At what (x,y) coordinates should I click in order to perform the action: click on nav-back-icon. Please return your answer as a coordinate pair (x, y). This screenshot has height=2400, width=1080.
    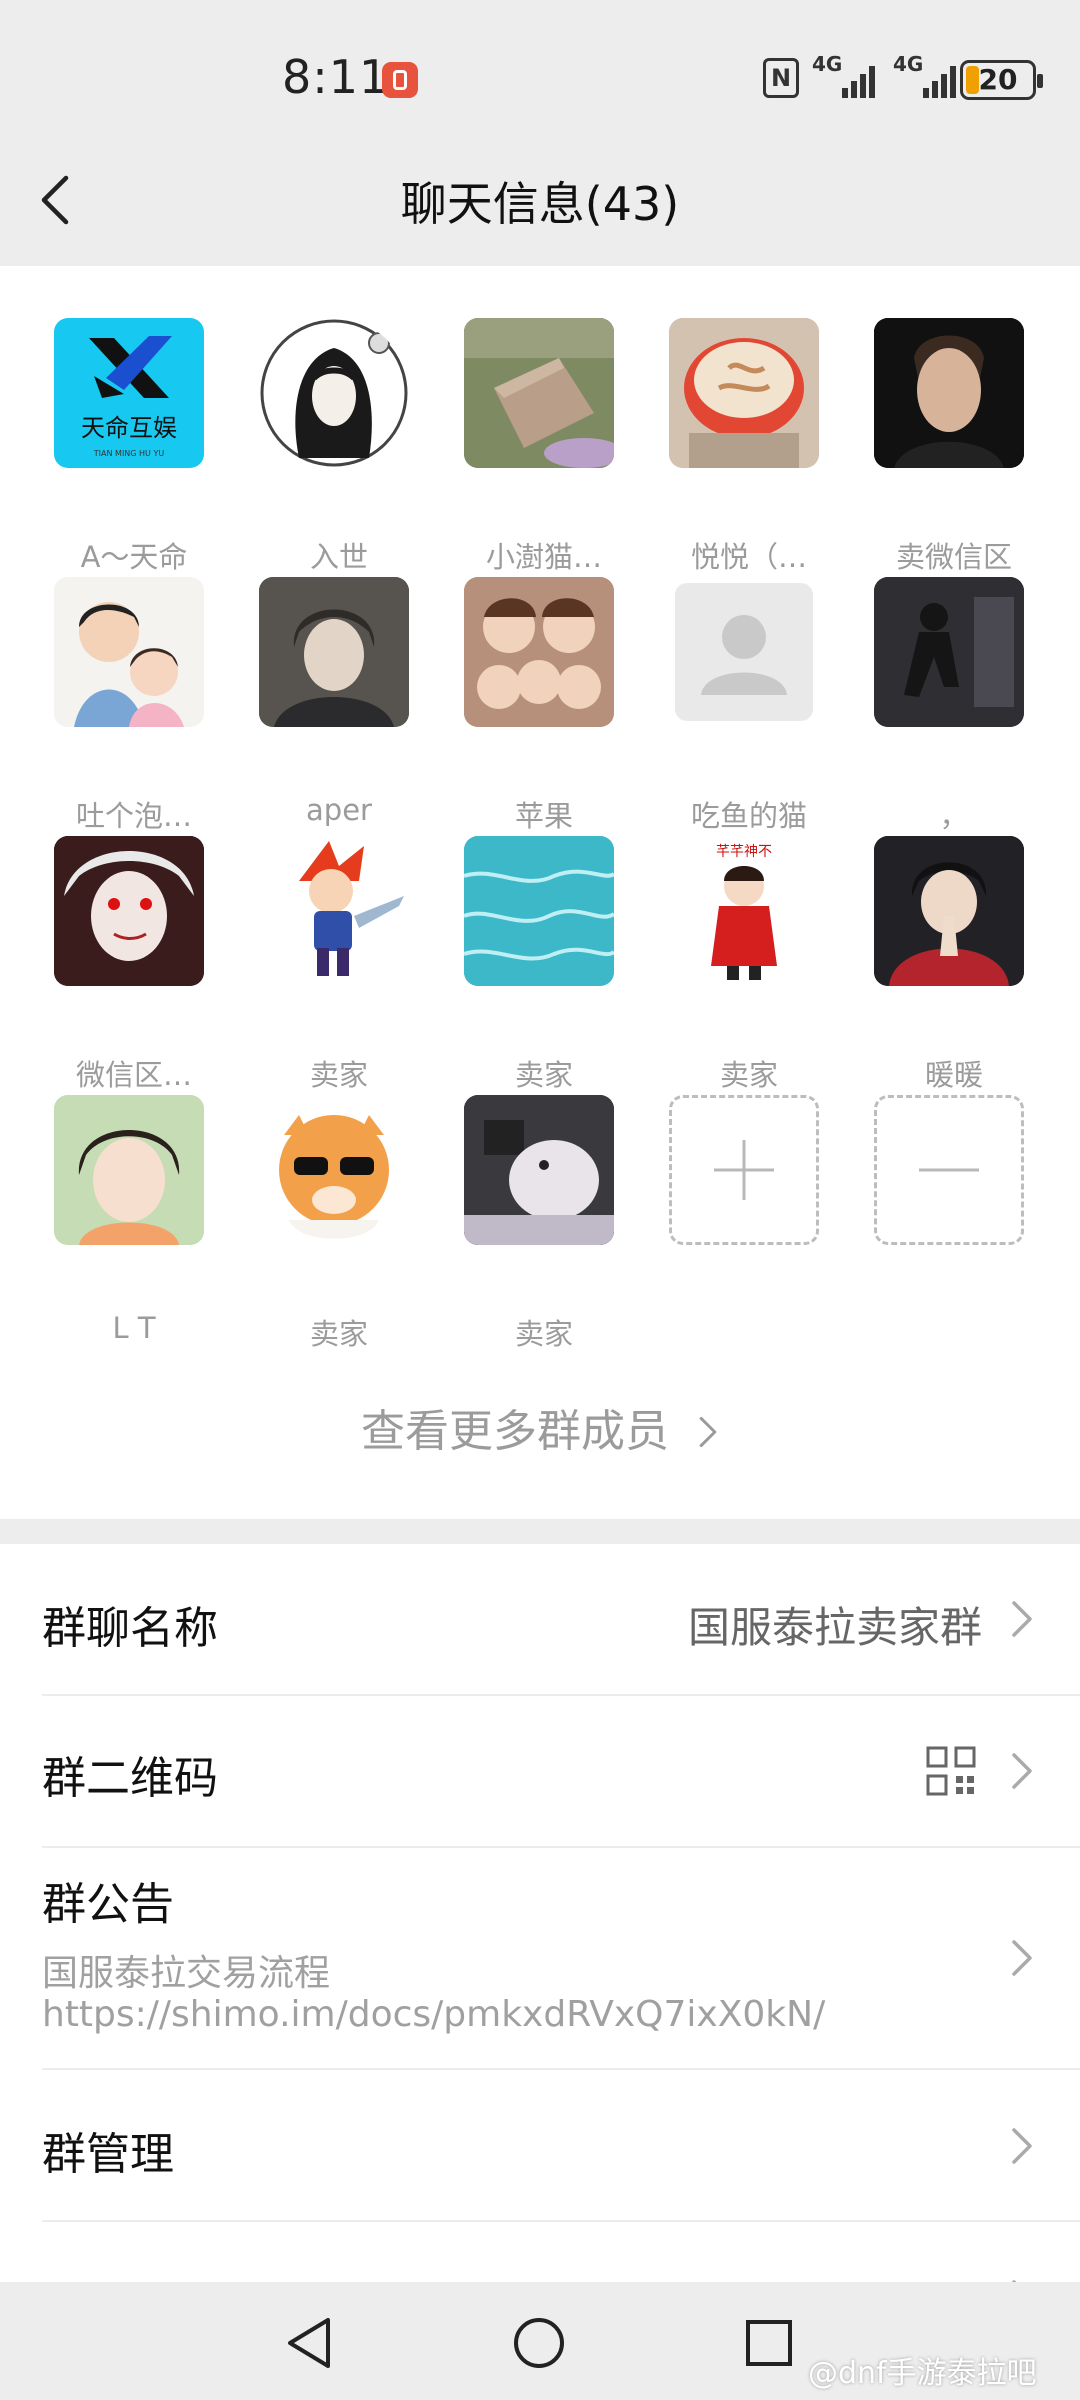
    Looking at the image, I should click on (309, 2343).